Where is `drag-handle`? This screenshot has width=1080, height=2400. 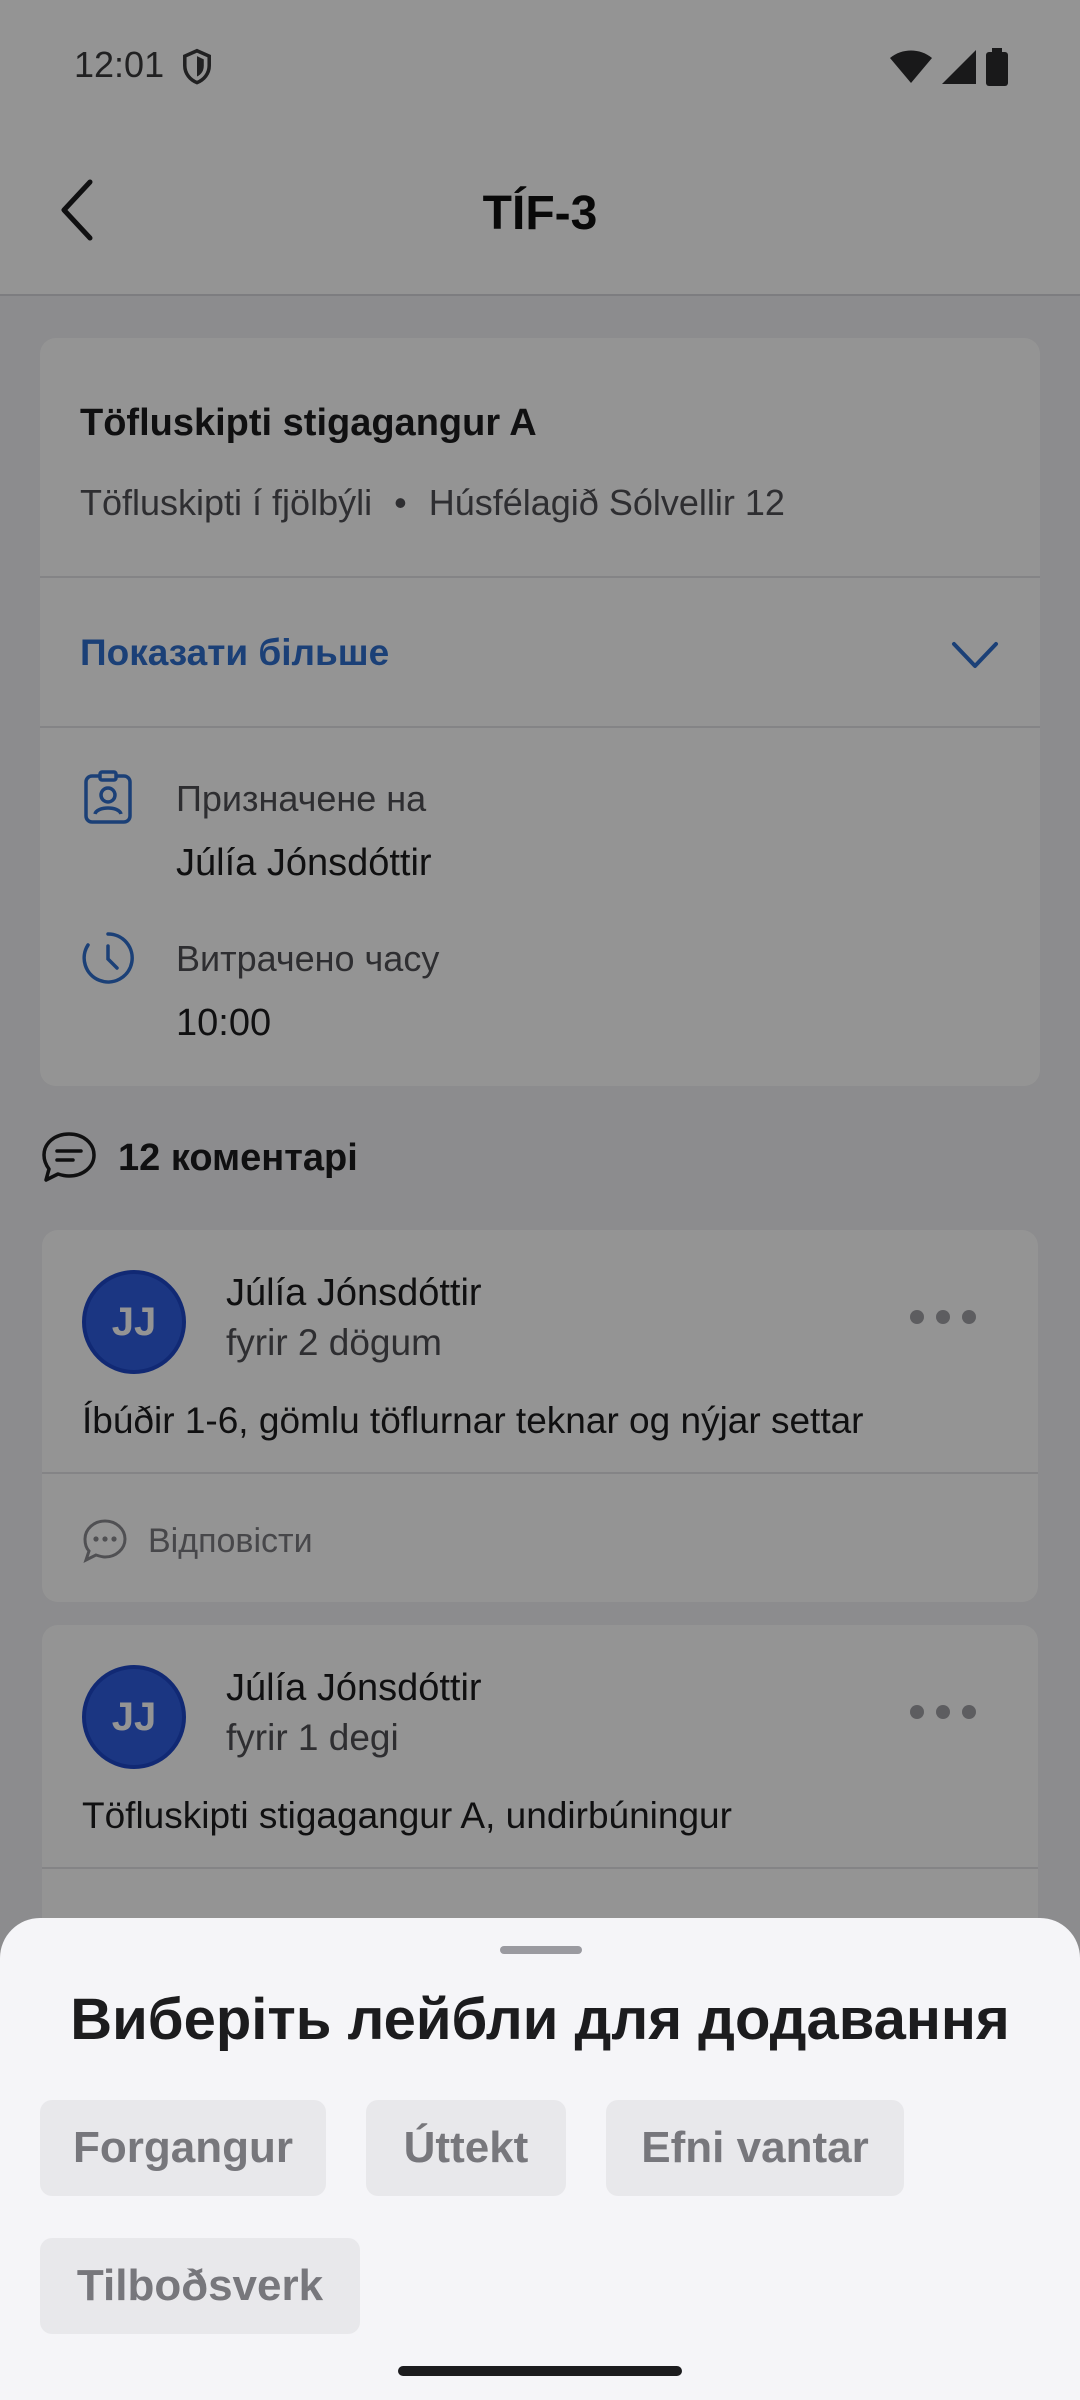
drag-handle is located at coordinates (541, 1950).